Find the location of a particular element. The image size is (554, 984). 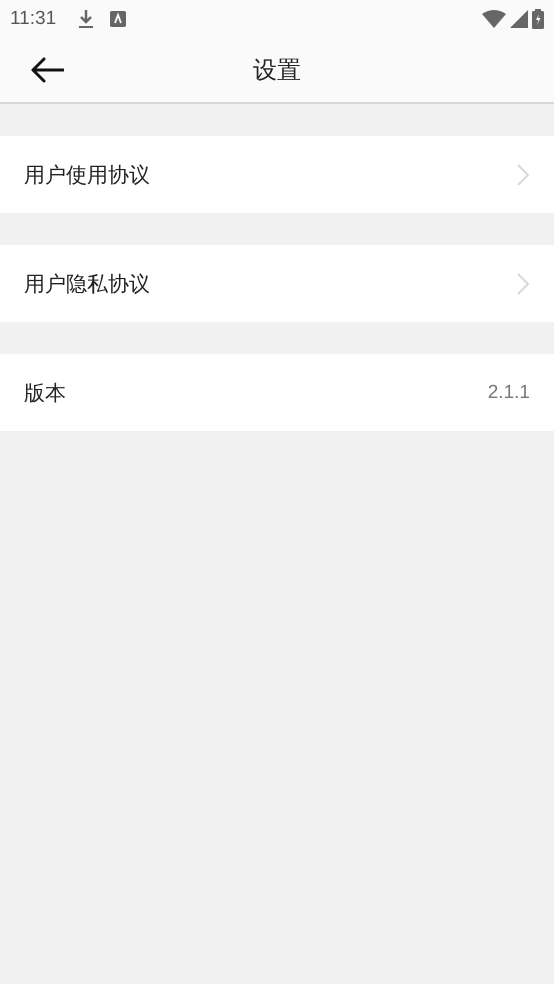

notification-icon is located at coordinates (118, 19).